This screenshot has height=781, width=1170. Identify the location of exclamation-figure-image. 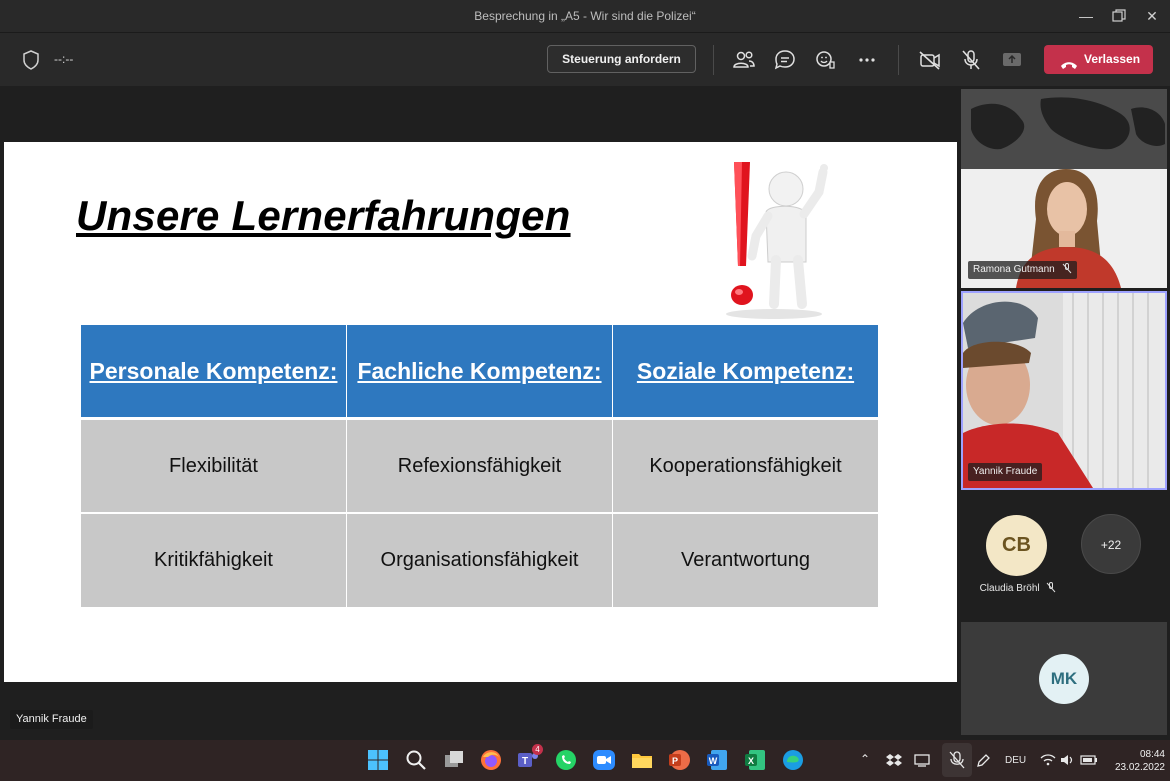
(779, 236).